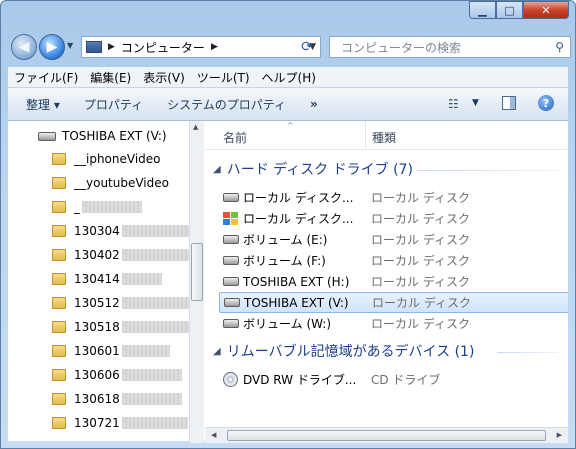 Image resolution: width=576 pixels, height=449 pixels. I want to click on menu-tools: ツール(T), so click(223, 77).